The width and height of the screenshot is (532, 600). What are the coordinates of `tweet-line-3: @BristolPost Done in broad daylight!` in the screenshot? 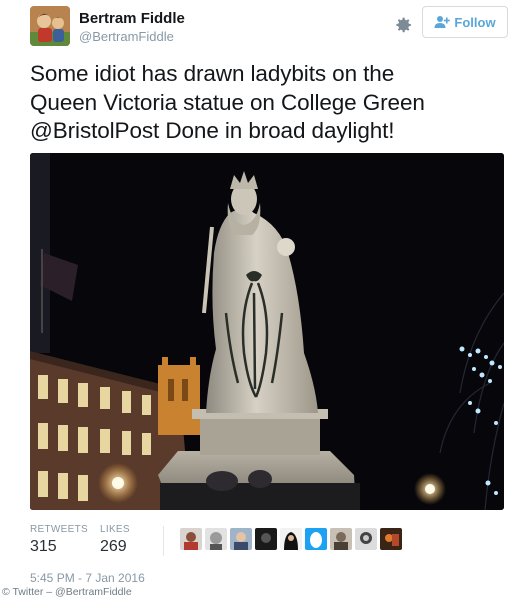 It's located at (269, 131).